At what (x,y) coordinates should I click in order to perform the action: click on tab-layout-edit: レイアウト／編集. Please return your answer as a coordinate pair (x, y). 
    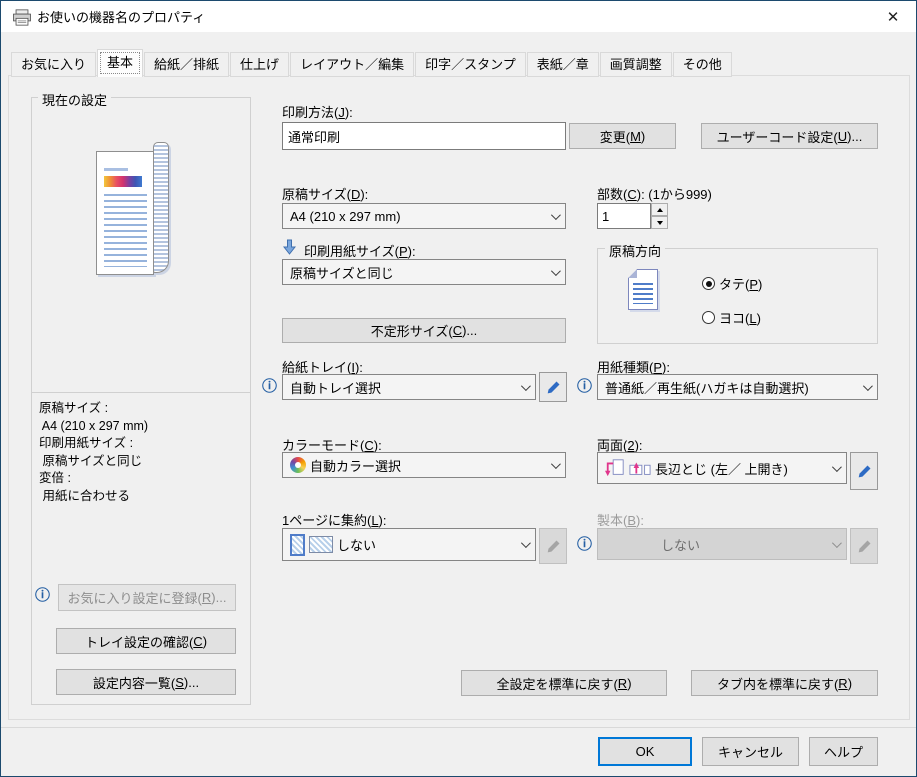
    Looking at the image, I should click on (352, 64).